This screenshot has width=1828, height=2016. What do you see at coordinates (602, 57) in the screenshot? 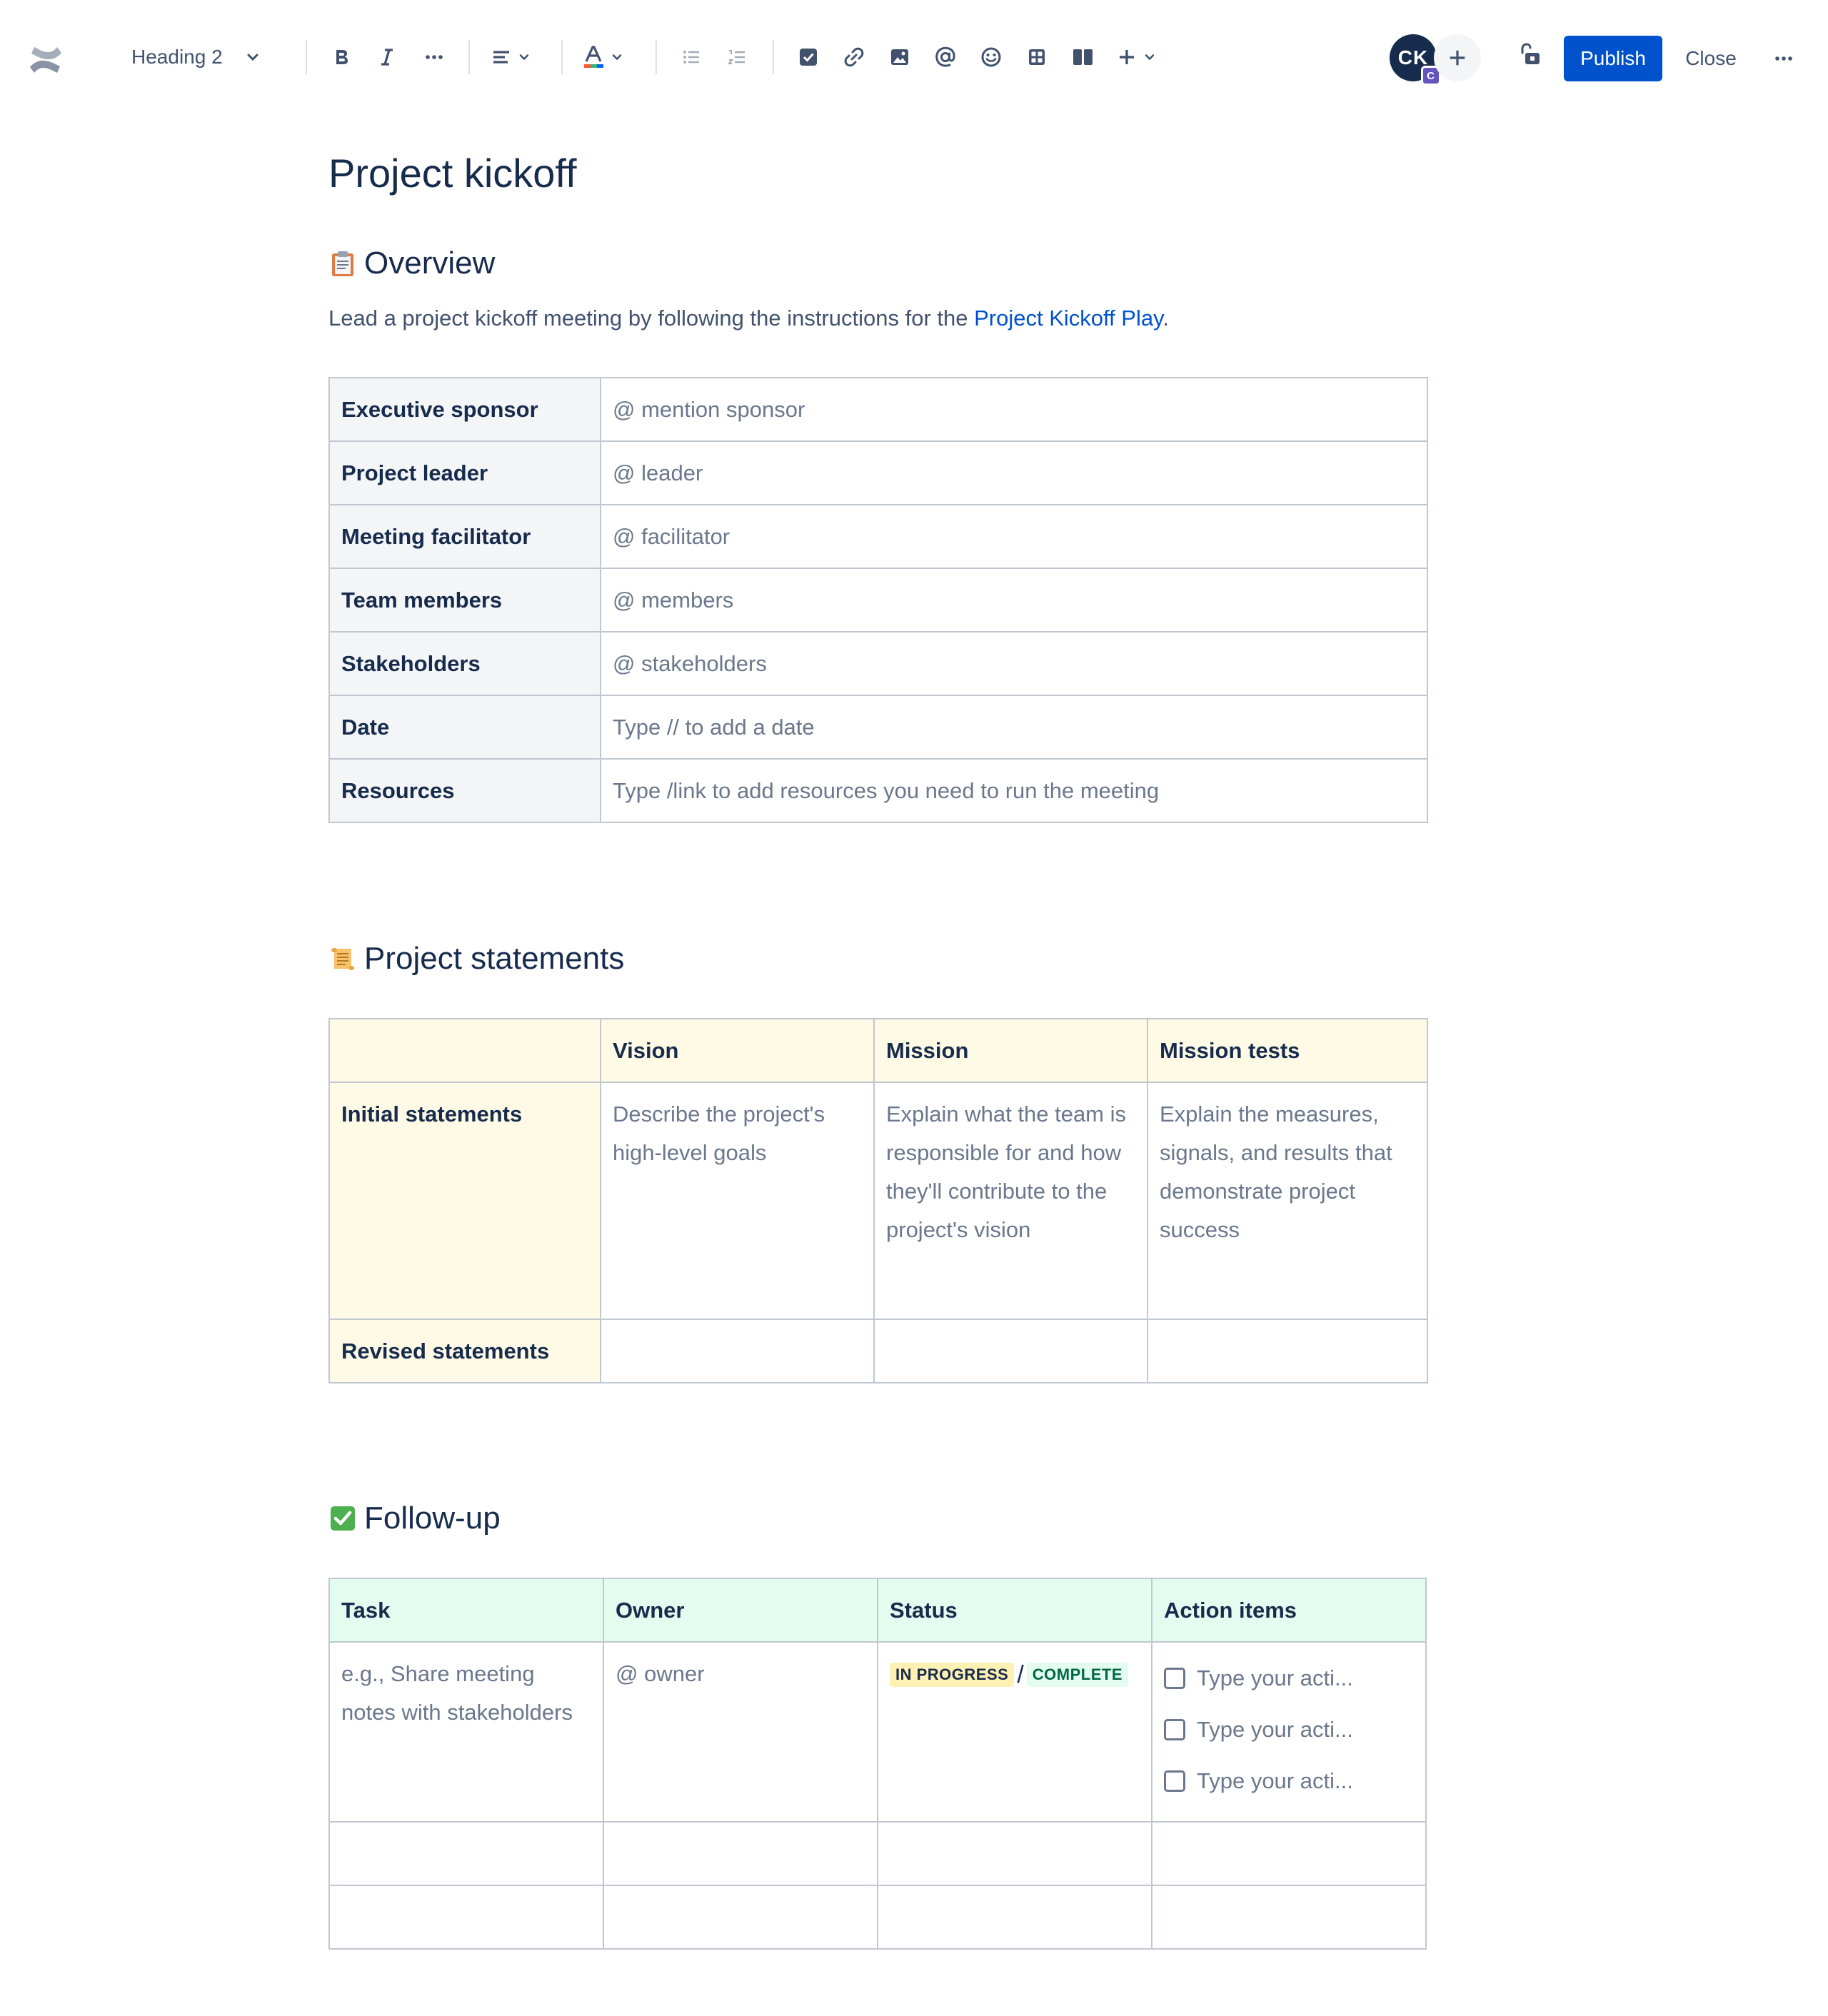
I see `text-color-dropdown` at bounding box center [602, 57].